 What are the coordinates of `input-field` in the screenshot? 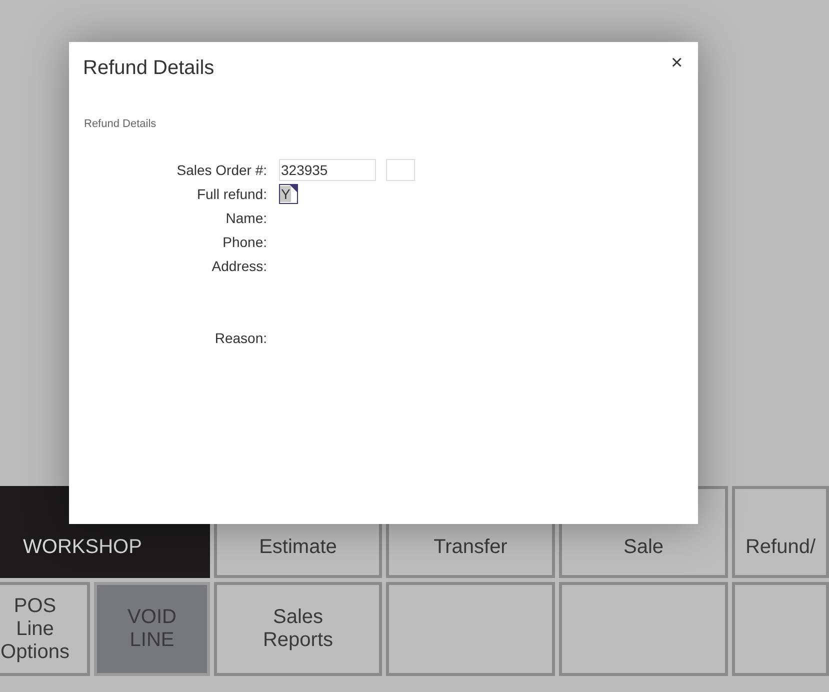 It's located at (400, 170).